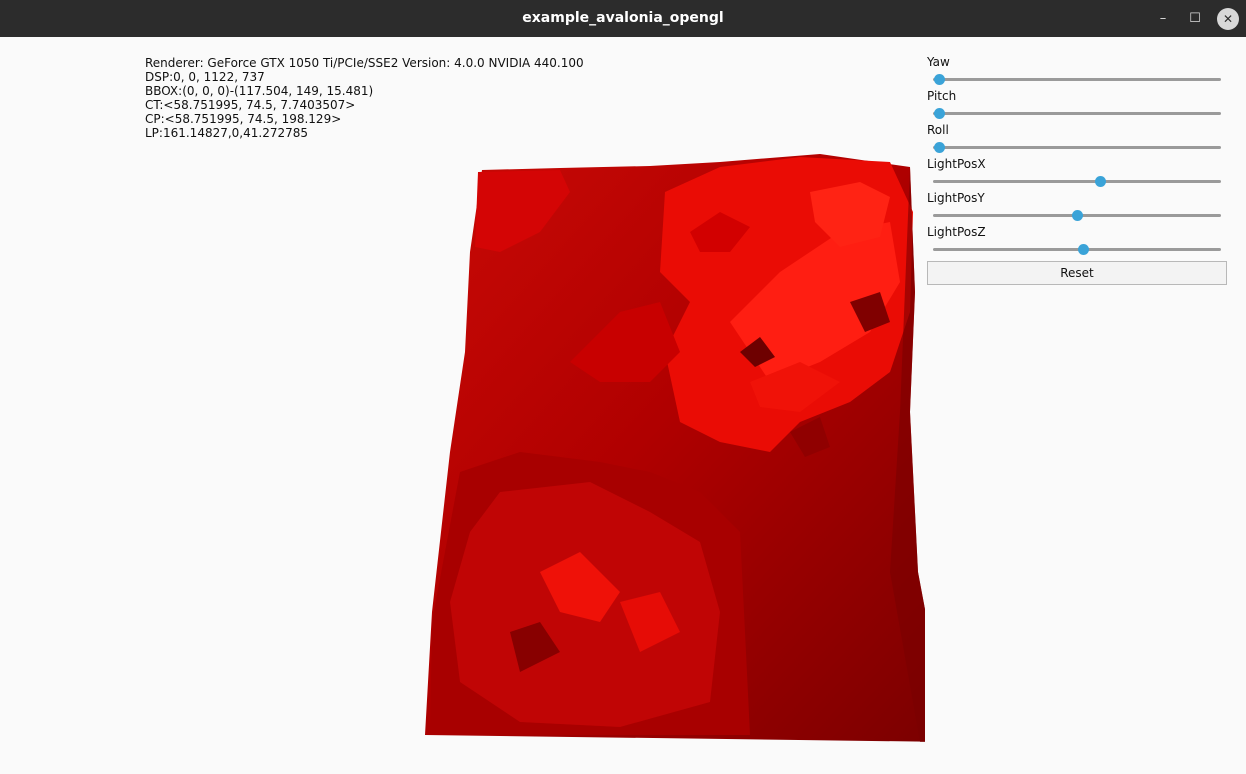  What do you see at coordinates (1077, 242) in the screenshot?
I see `lightposz-slider: LightPosZ` at bounding box center [1077, 242].